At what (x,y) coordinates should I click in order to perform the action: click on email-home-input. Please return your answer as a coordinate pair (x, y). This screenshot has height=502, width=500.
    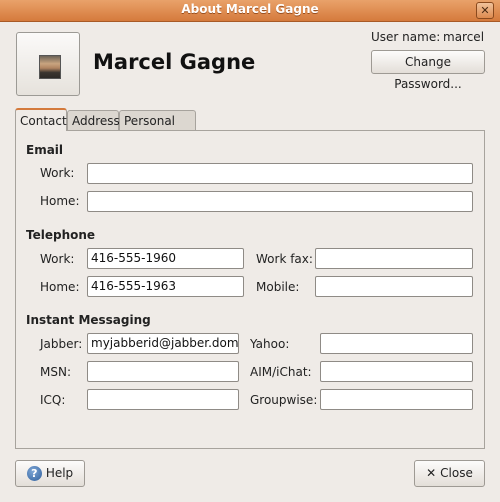
    Looking at the image, I should click on (280, 201).